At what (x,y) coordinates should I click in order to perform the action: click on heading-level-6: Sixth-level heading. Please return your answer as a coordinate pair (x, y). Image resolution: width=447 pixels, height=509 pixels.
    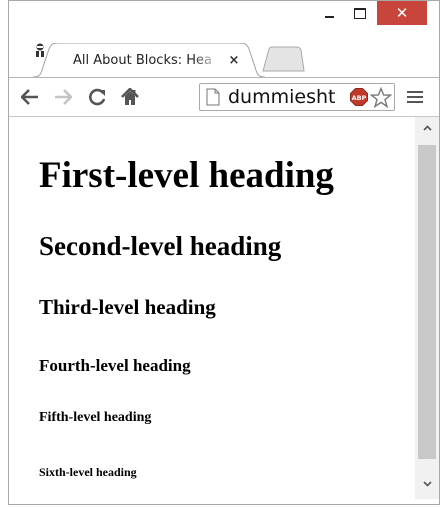
    Looking at the image, I should click on (88, 472).